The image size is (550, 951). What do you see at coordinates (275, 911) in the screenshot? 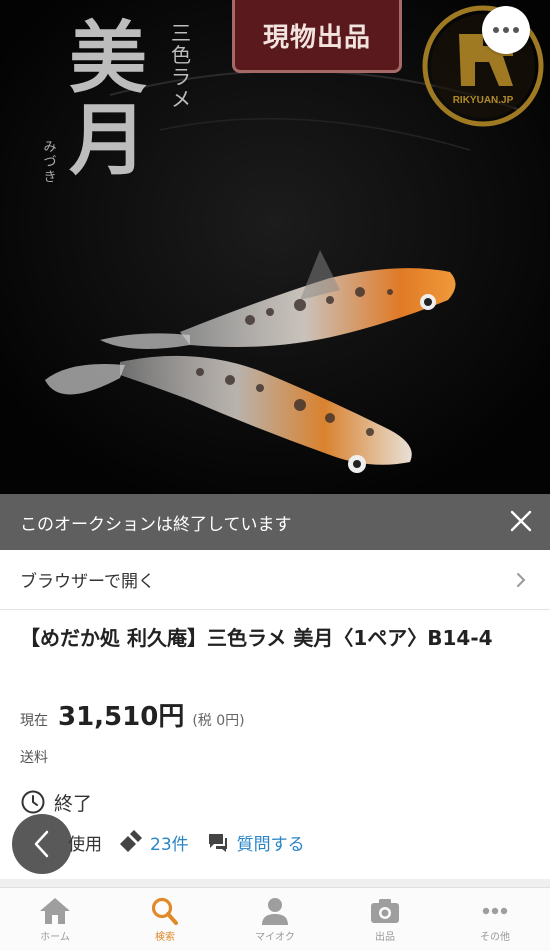
I see `person-icon` at bounding box center [275, 911].